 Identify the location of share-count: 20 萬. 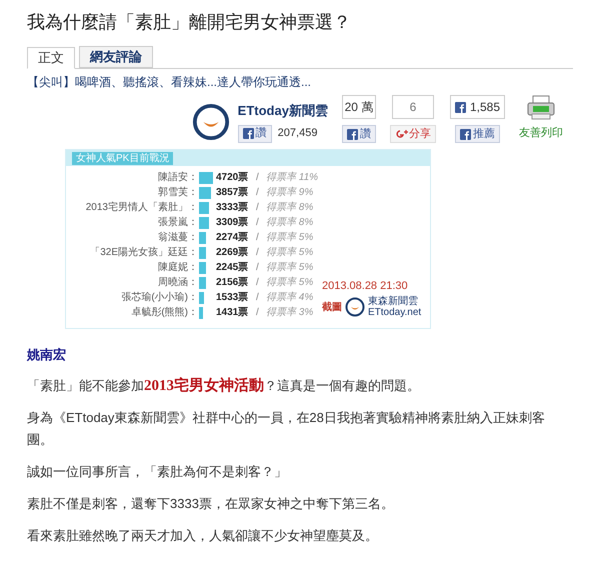
(359, 107).